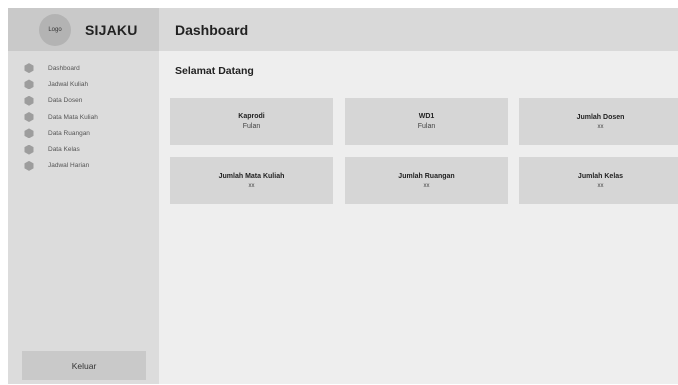 The width and height of the screenshot is (678, 385). What do you see at coordinates (65, 101) in the screenshot?
I see `sidebar-item-label: Data Dosen` at bounding box center [65, 101].